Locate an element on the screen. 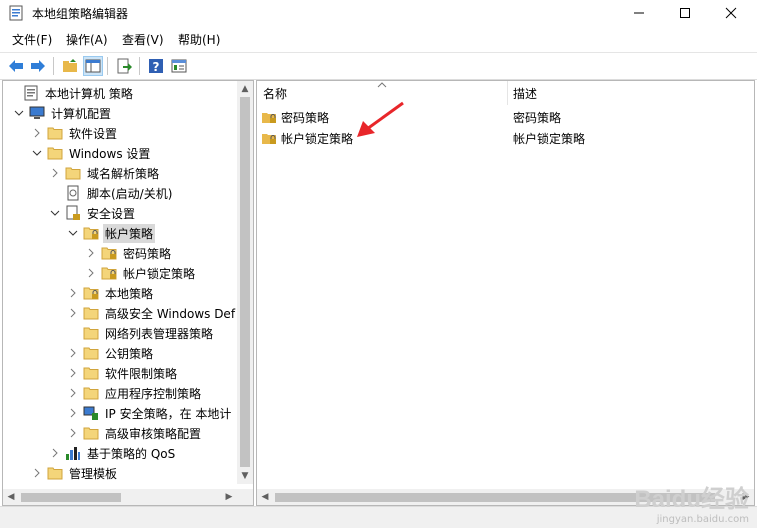 The width and height of the screenshot is (757, 528). scroll-right-arrow-icon: ▶ is located at coordinates (229, 497).